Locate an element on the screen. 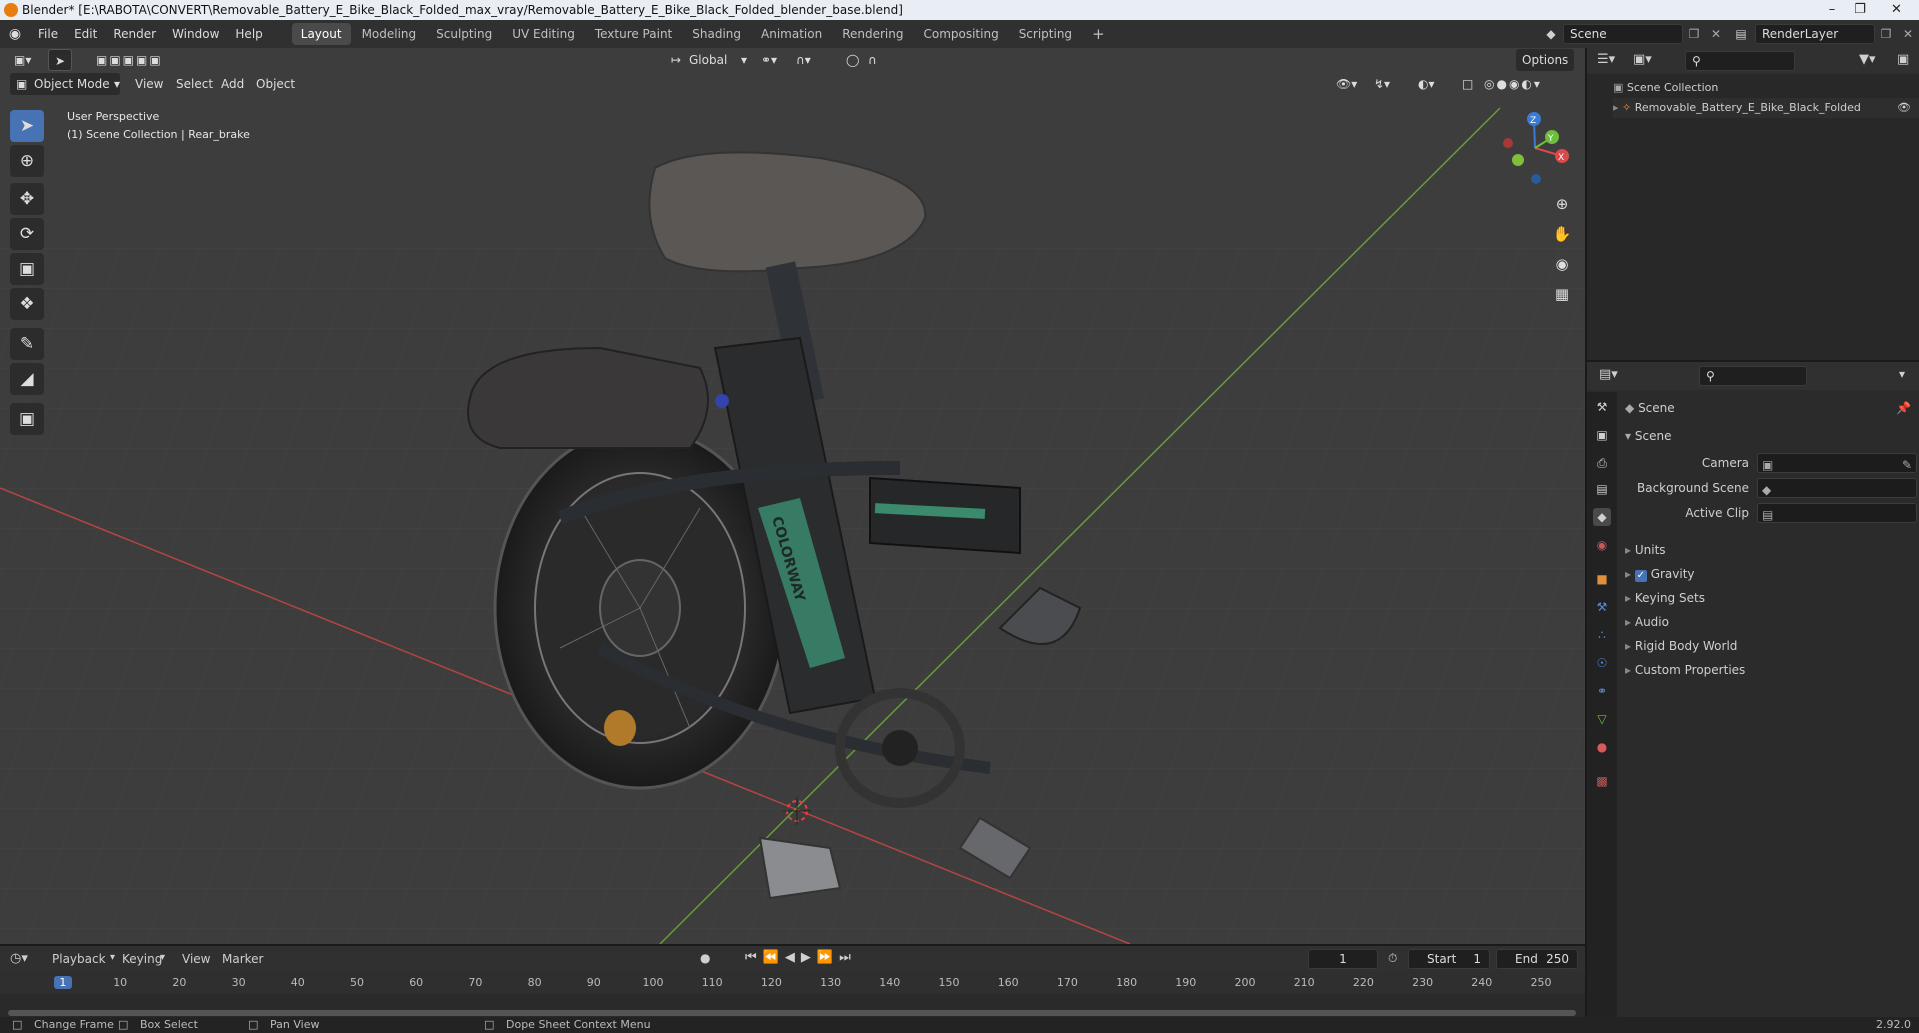 The height and width of the screenshot is (1033, 1919). editor-type-icon: ▣▾ is located at coordinates (22, 60).